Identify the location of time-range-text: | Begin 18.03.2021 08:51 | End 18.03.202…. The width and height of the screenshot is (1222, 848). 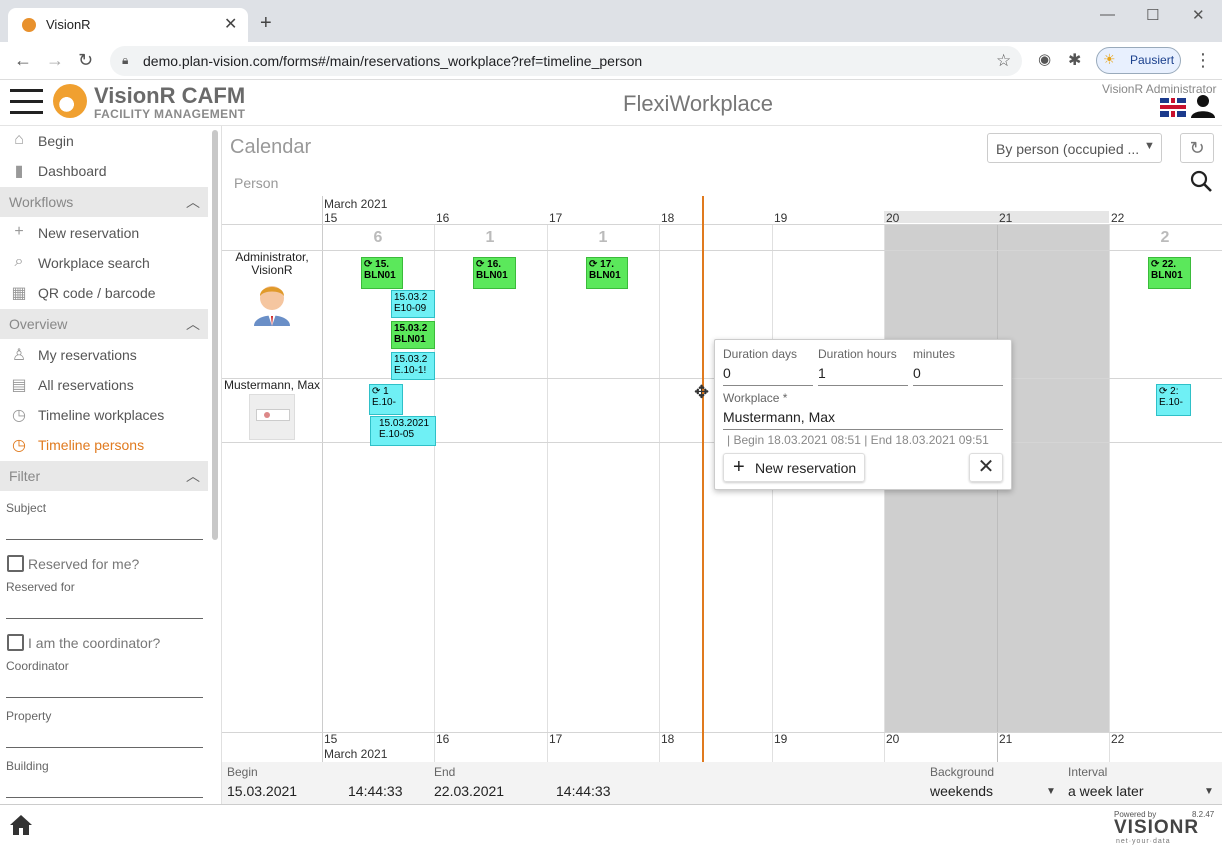
(858, 440).